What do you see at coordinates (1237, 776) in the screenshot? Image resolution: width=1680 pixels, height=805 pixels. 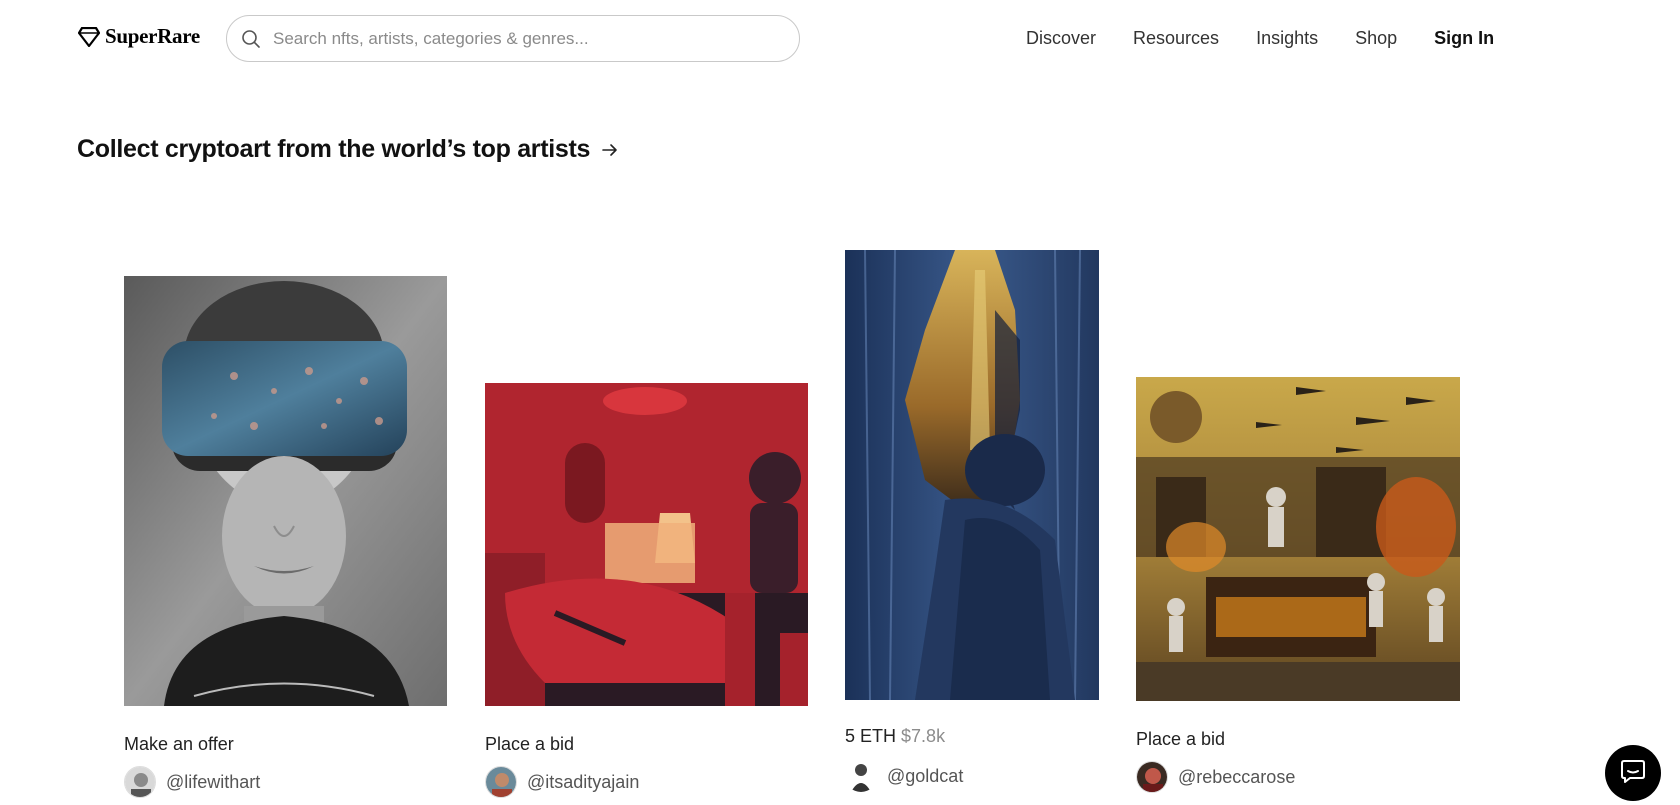 I see `artist-handle: @rebeccarose` at bounding box center [1237, 776].